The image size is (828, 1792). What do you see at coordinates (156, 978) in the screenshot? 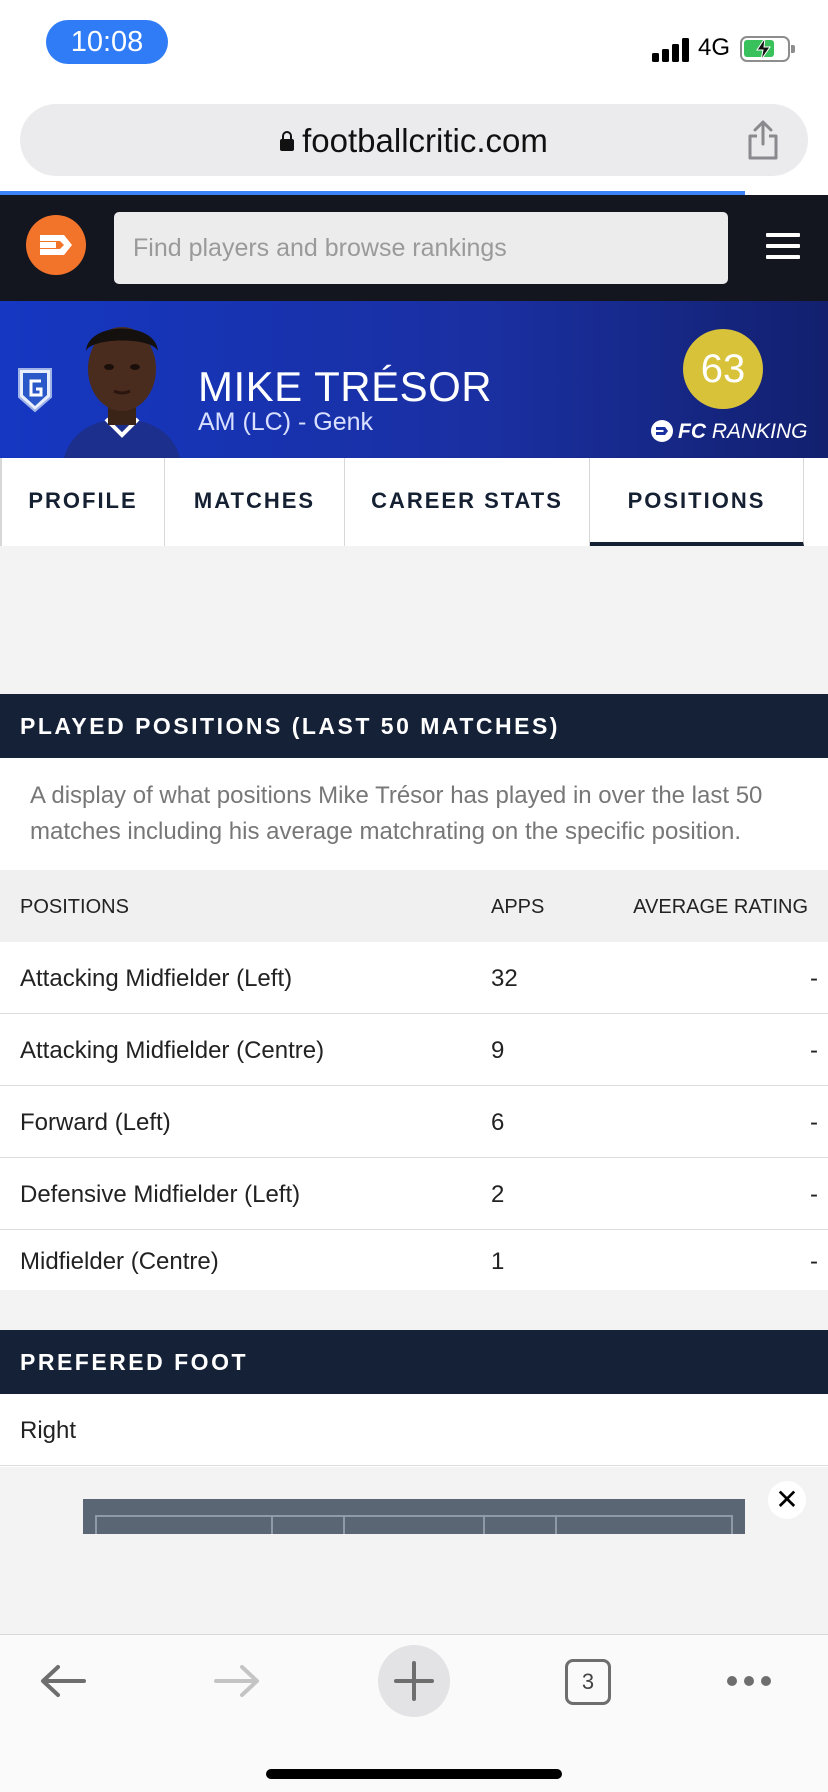
I see `position-name: Attacking Midfielder (Left)` at bounding box center [156, 978].